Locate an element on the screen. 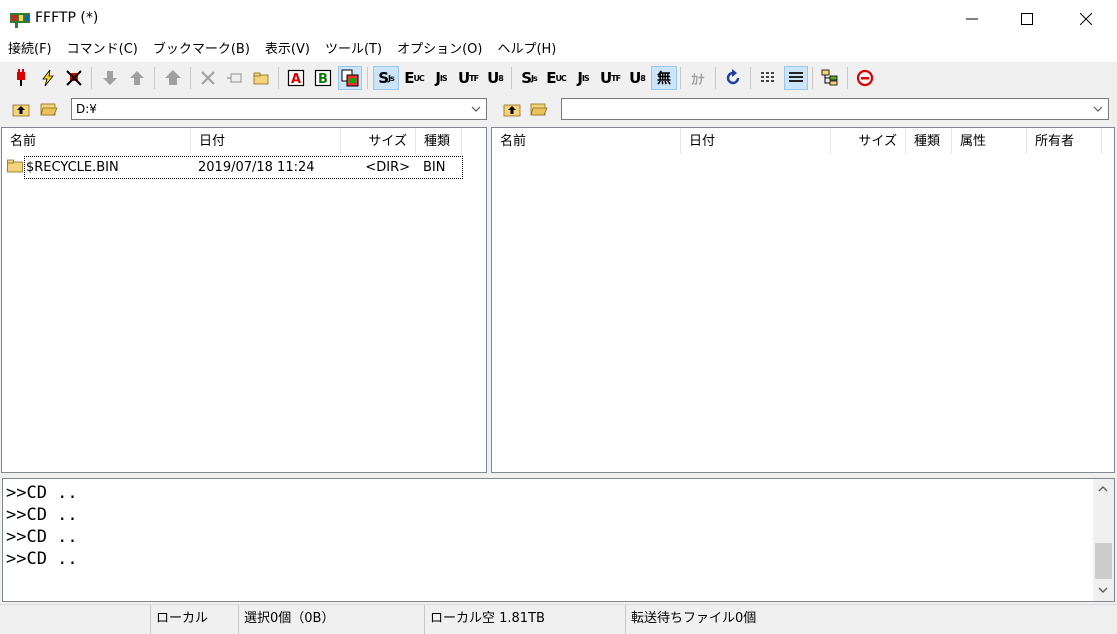 This screenshot has width=1117, height=634. ffftp-app-icon is located at coordinates (20, 19).